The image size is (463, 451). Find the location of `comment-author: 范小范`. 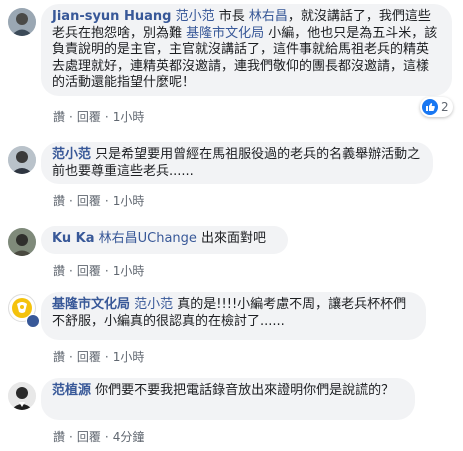

comment-author: 范小范 is located at coordinates (71, 154).